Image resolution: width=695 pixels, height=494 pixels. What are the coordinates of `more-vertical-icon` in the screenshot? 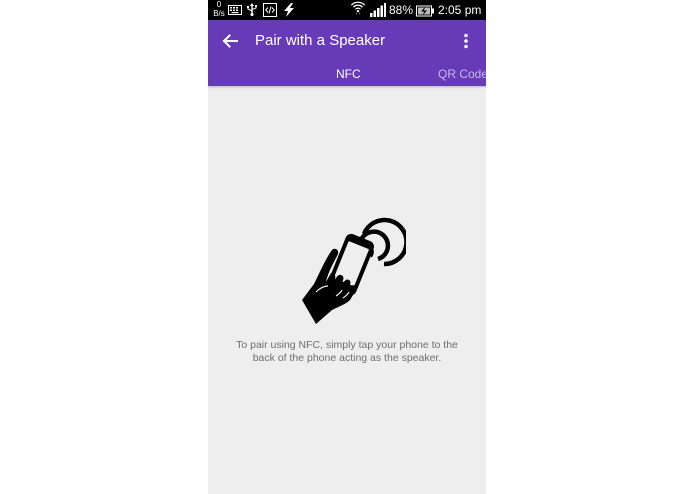 It's located at (466, 41).